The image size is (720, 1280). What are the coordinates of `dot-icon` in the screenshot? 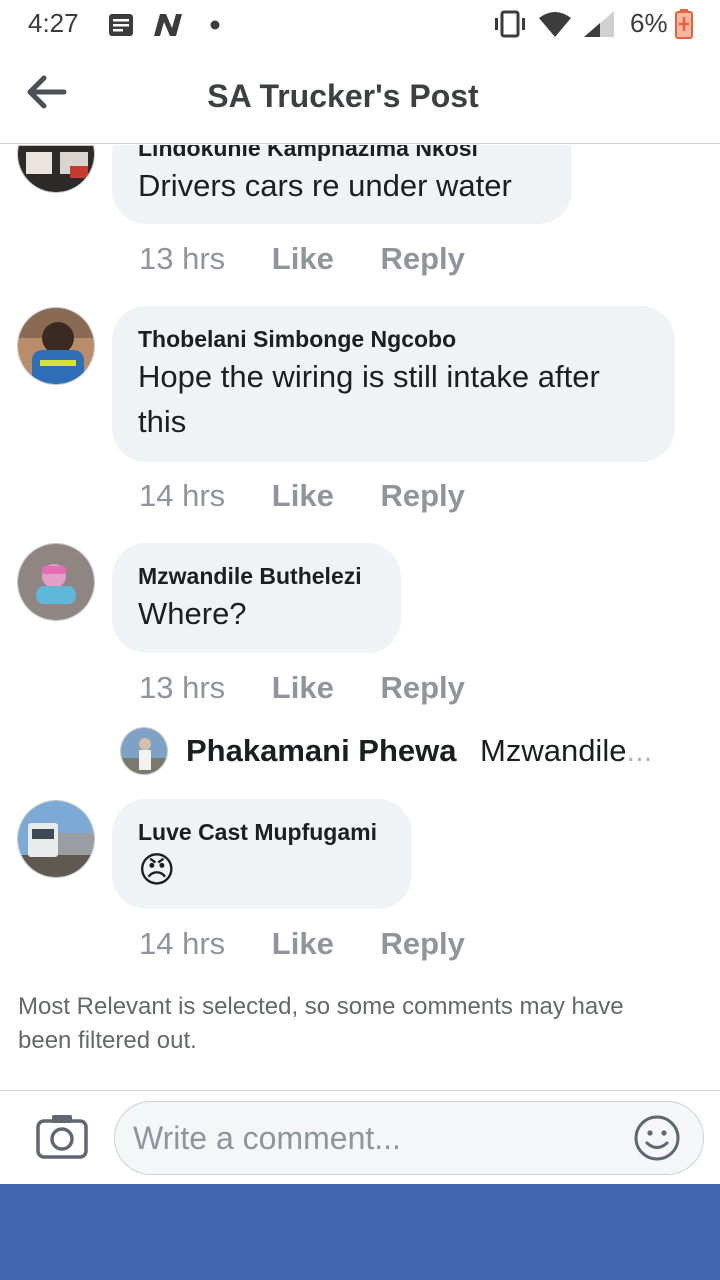 It's located at (215, 25).